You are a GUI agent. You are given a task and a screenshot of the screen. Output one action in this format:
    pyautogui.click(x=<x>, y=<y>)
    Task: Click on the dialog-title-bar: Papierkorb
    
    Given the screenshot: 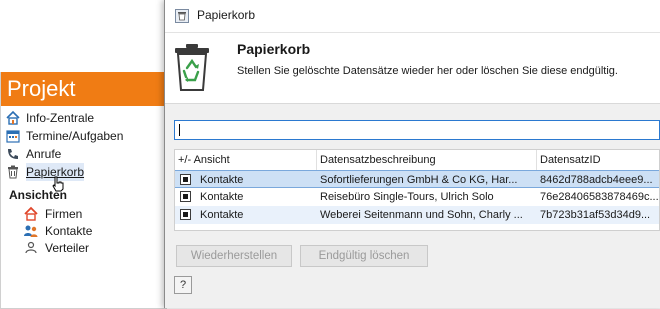 What is the action you would take?
    pyautogui.click(x=412, y=16)
    